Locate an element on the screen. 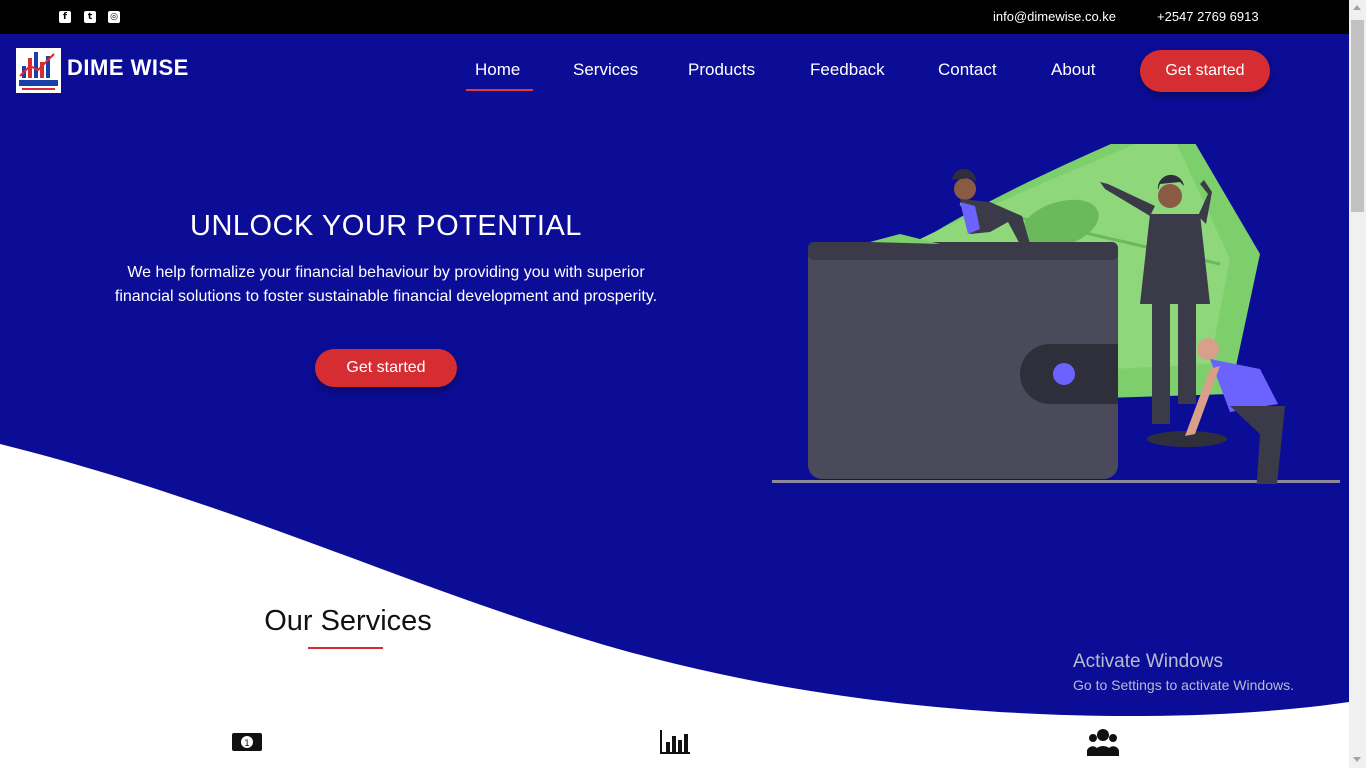  nav-feedback: Feedback is located at coordinates (847, 70).